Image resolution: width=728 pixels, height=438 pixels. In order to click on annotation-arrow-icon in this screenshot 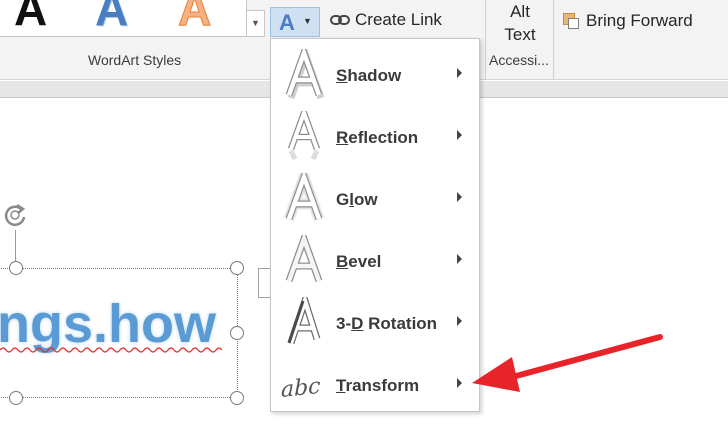, I will do `click(567, 363)`.